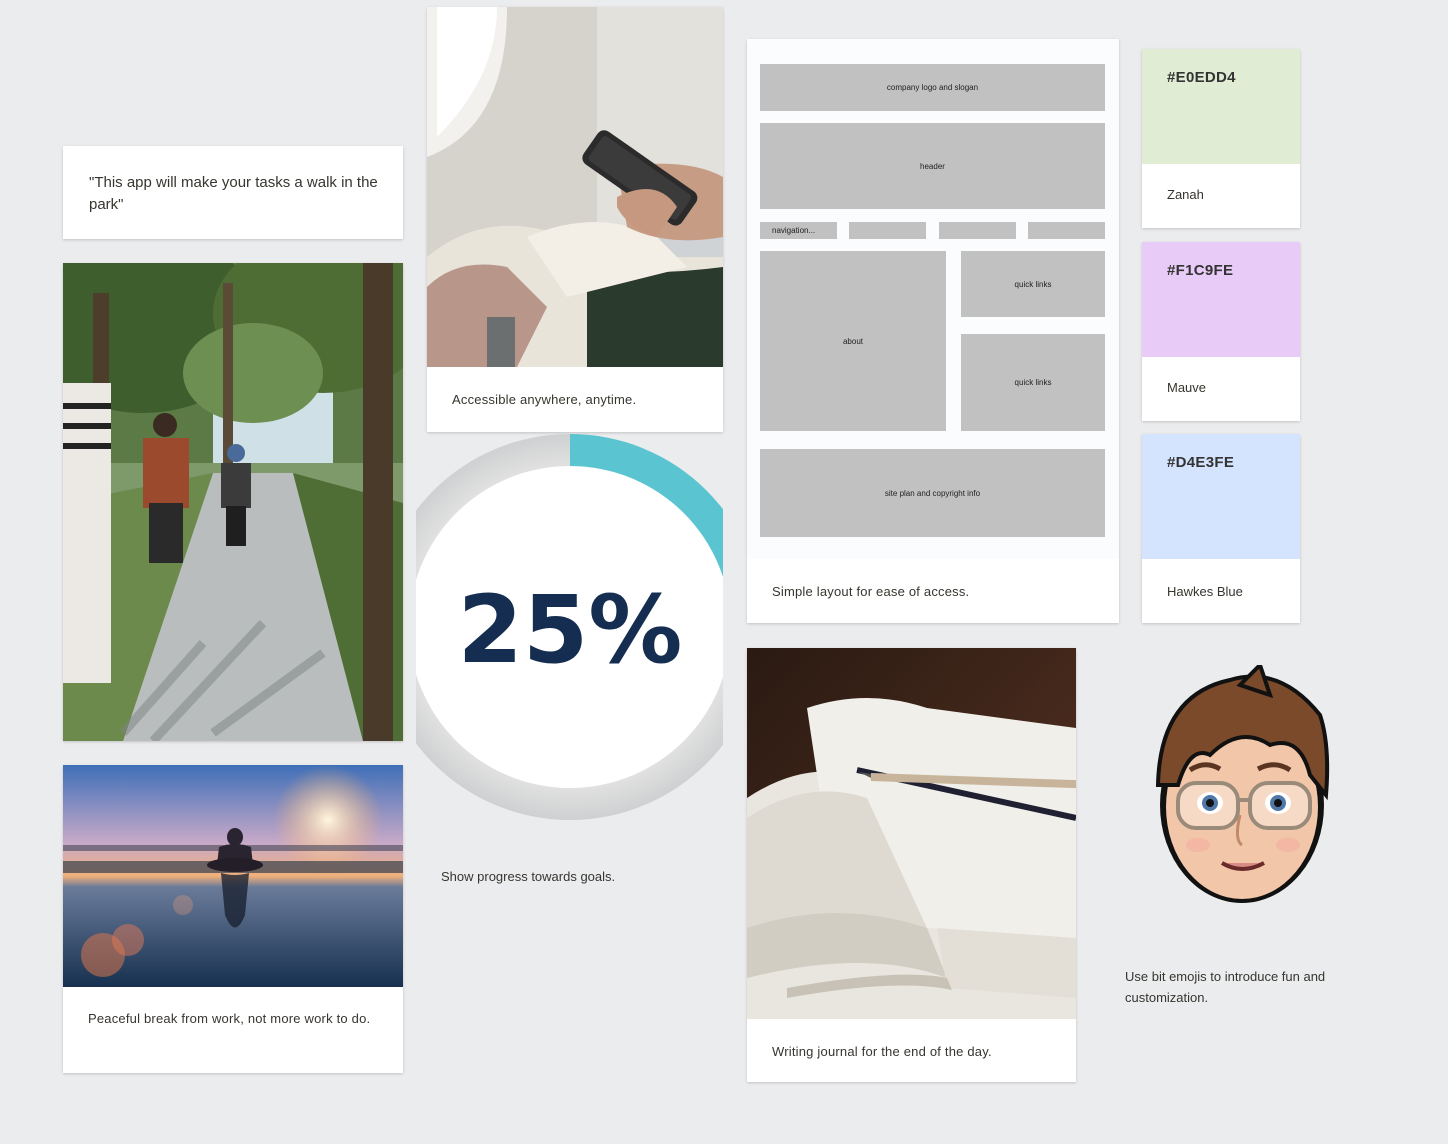  What do you see at coordinates (528, 876) in the screenshot?
I see `progress-caption: Show progress towards goals.` at bounding box center [528, 876].